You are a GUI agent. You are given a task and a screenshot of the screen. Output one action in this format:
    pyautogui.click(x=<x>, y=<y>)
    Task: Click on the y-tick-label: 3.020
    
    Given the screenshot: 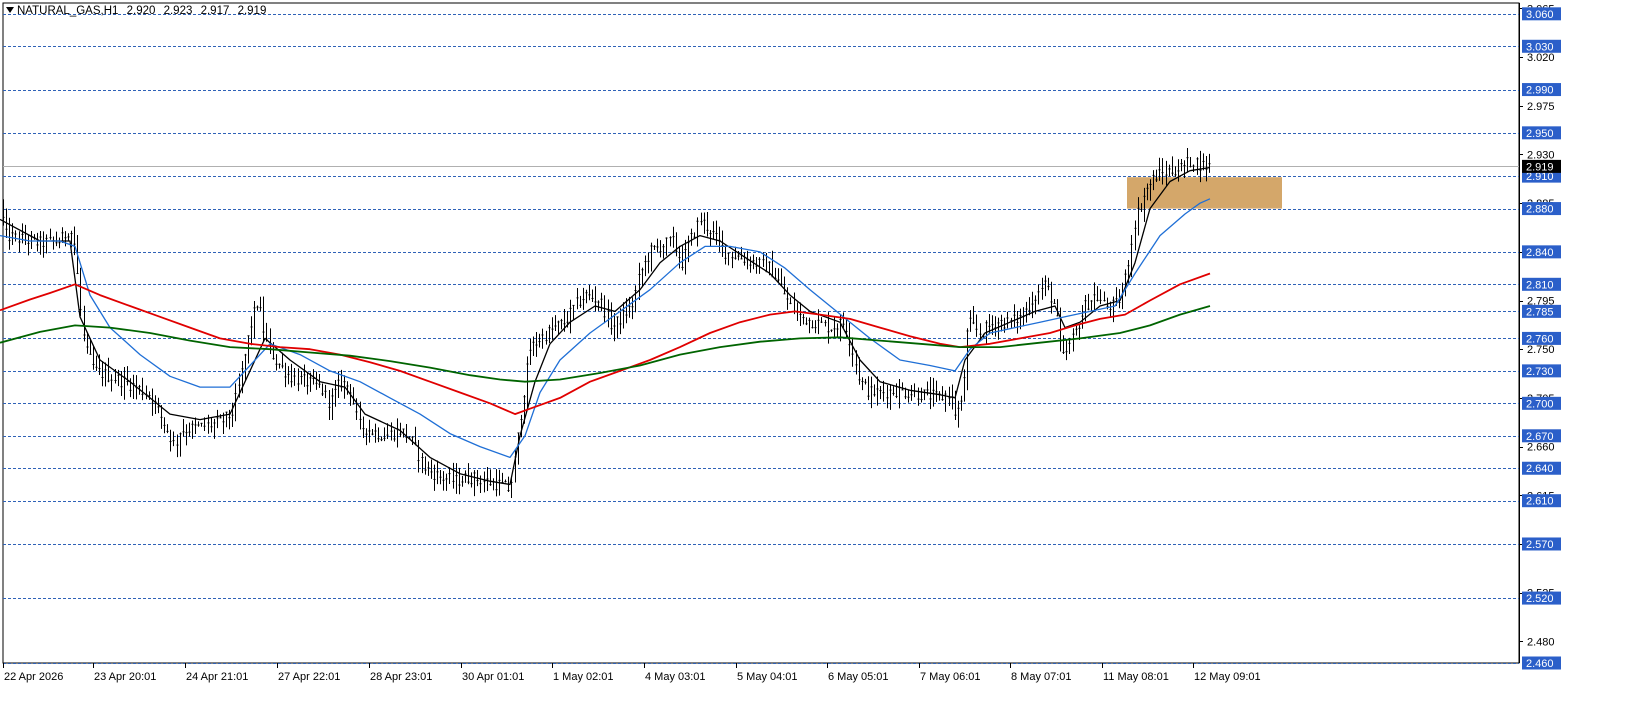 What is the action you would take?
    pyautogui.click(x=1541, y=58)
    